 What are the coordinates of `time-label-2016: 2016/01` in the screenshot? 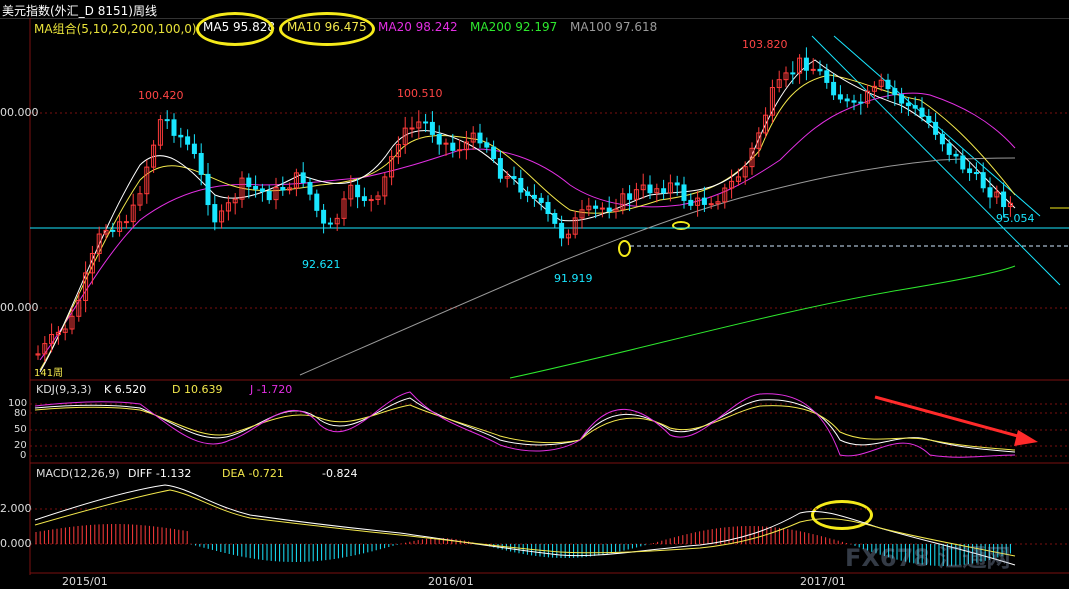 It's located at (451, 581).